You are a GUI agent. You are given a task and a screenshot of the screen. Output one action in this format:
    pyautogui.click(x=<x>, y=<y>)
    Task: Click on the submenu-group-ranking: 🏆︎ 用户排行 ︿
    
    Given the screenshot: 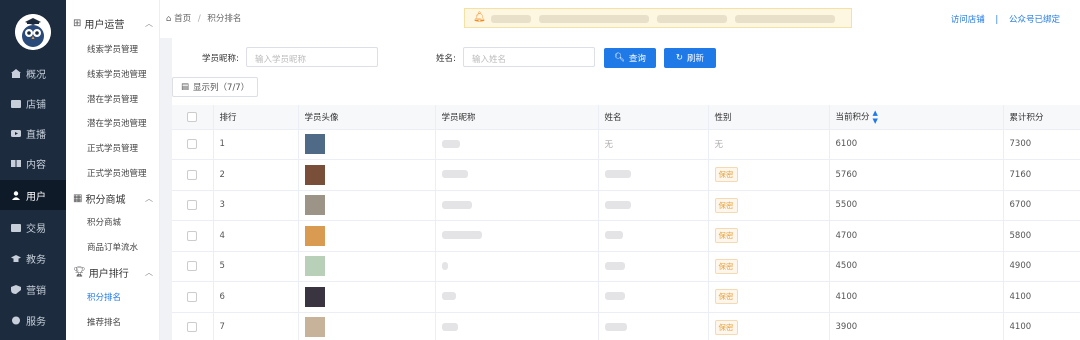 What is the action you would take?
    pyautogui.click(x=113, y=272)
    